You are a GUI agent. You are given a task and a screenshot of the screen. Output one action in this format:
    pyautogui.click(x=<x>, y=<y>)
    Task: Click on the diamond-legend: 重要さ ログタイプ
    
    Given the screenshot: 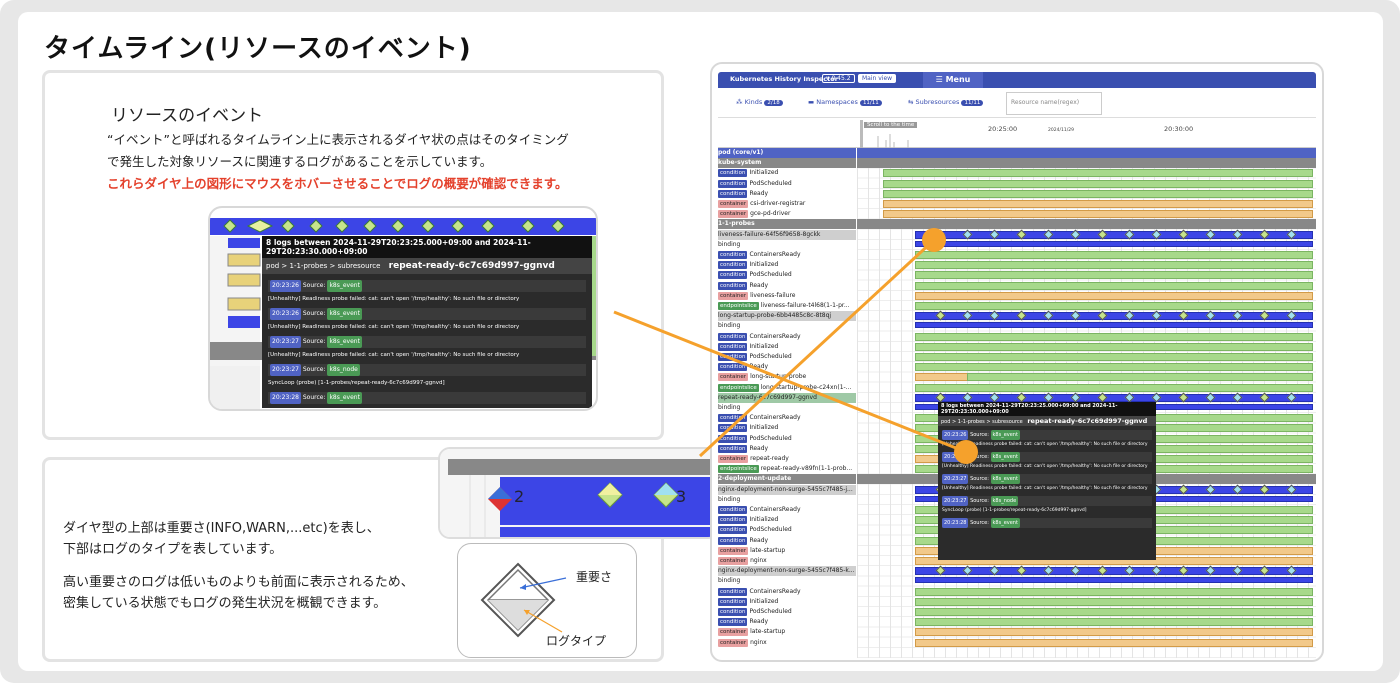 What is the action you would take?
    pyautogui.click(x=547, y=600)
    